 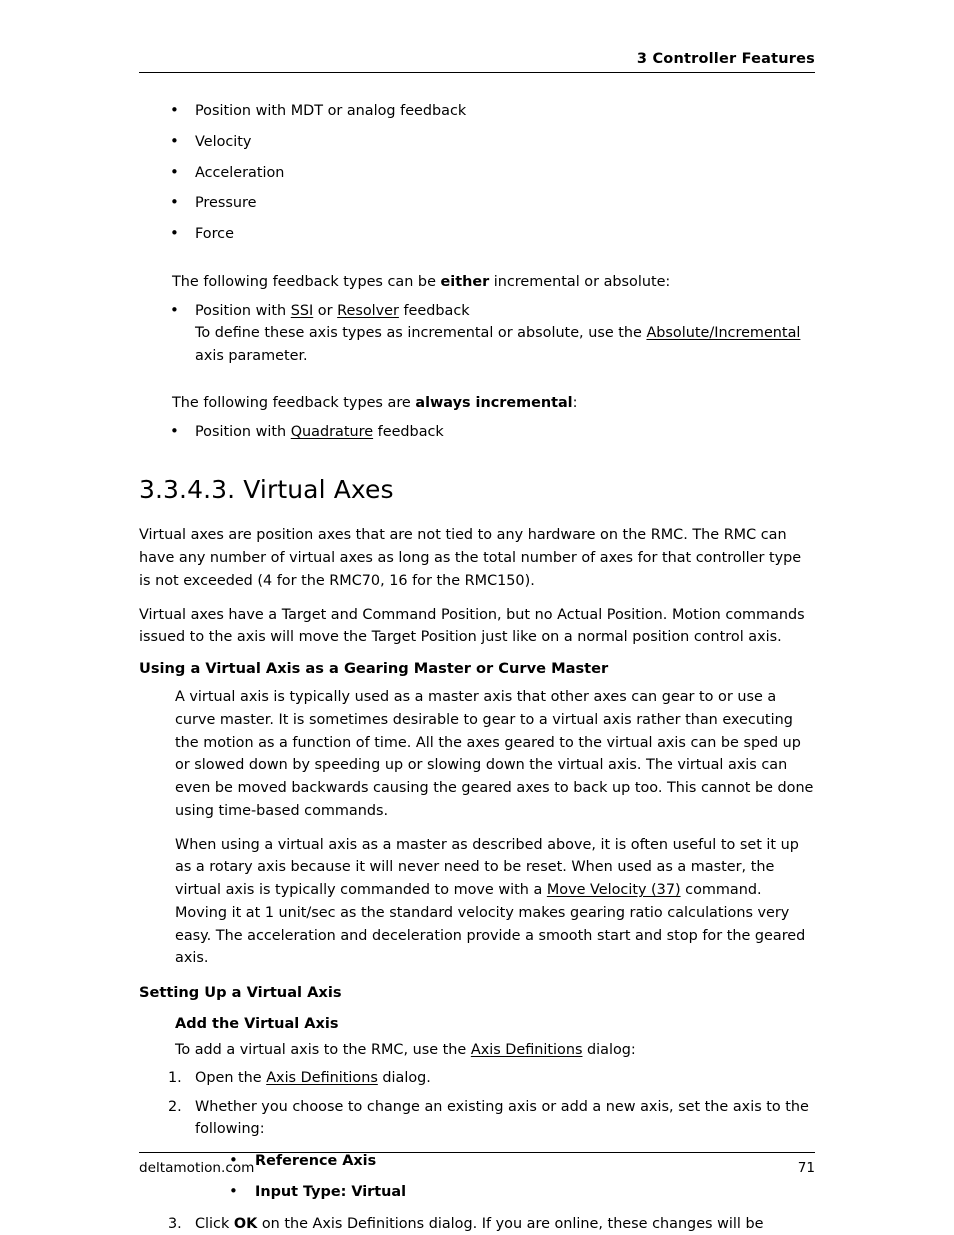 I want to click on either-lead-bold: either, so click(x=465, y=281).